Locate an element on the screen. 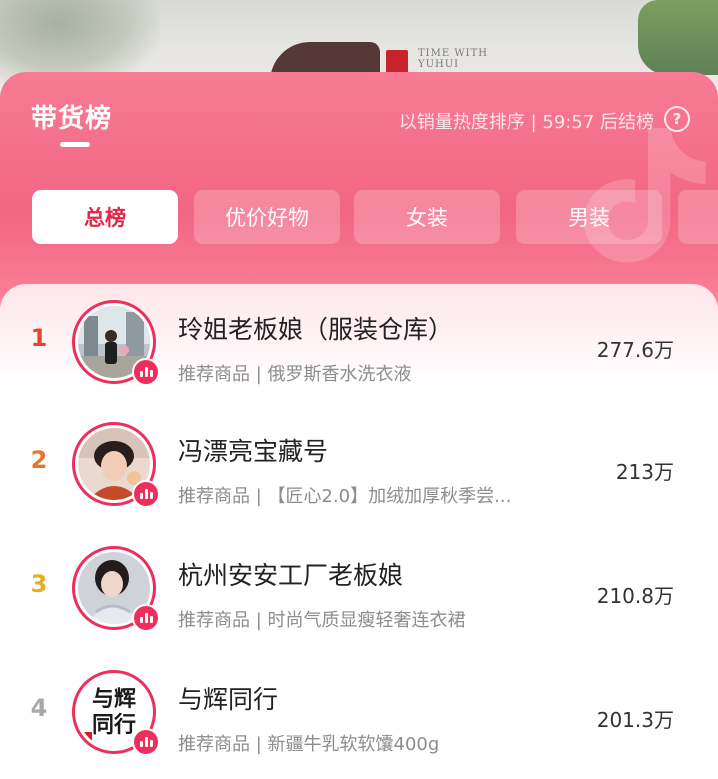 This screenshot has width=718, height=779. streamer-name: 冯漂亮宝藏号 is located at coordinates (253, 451).